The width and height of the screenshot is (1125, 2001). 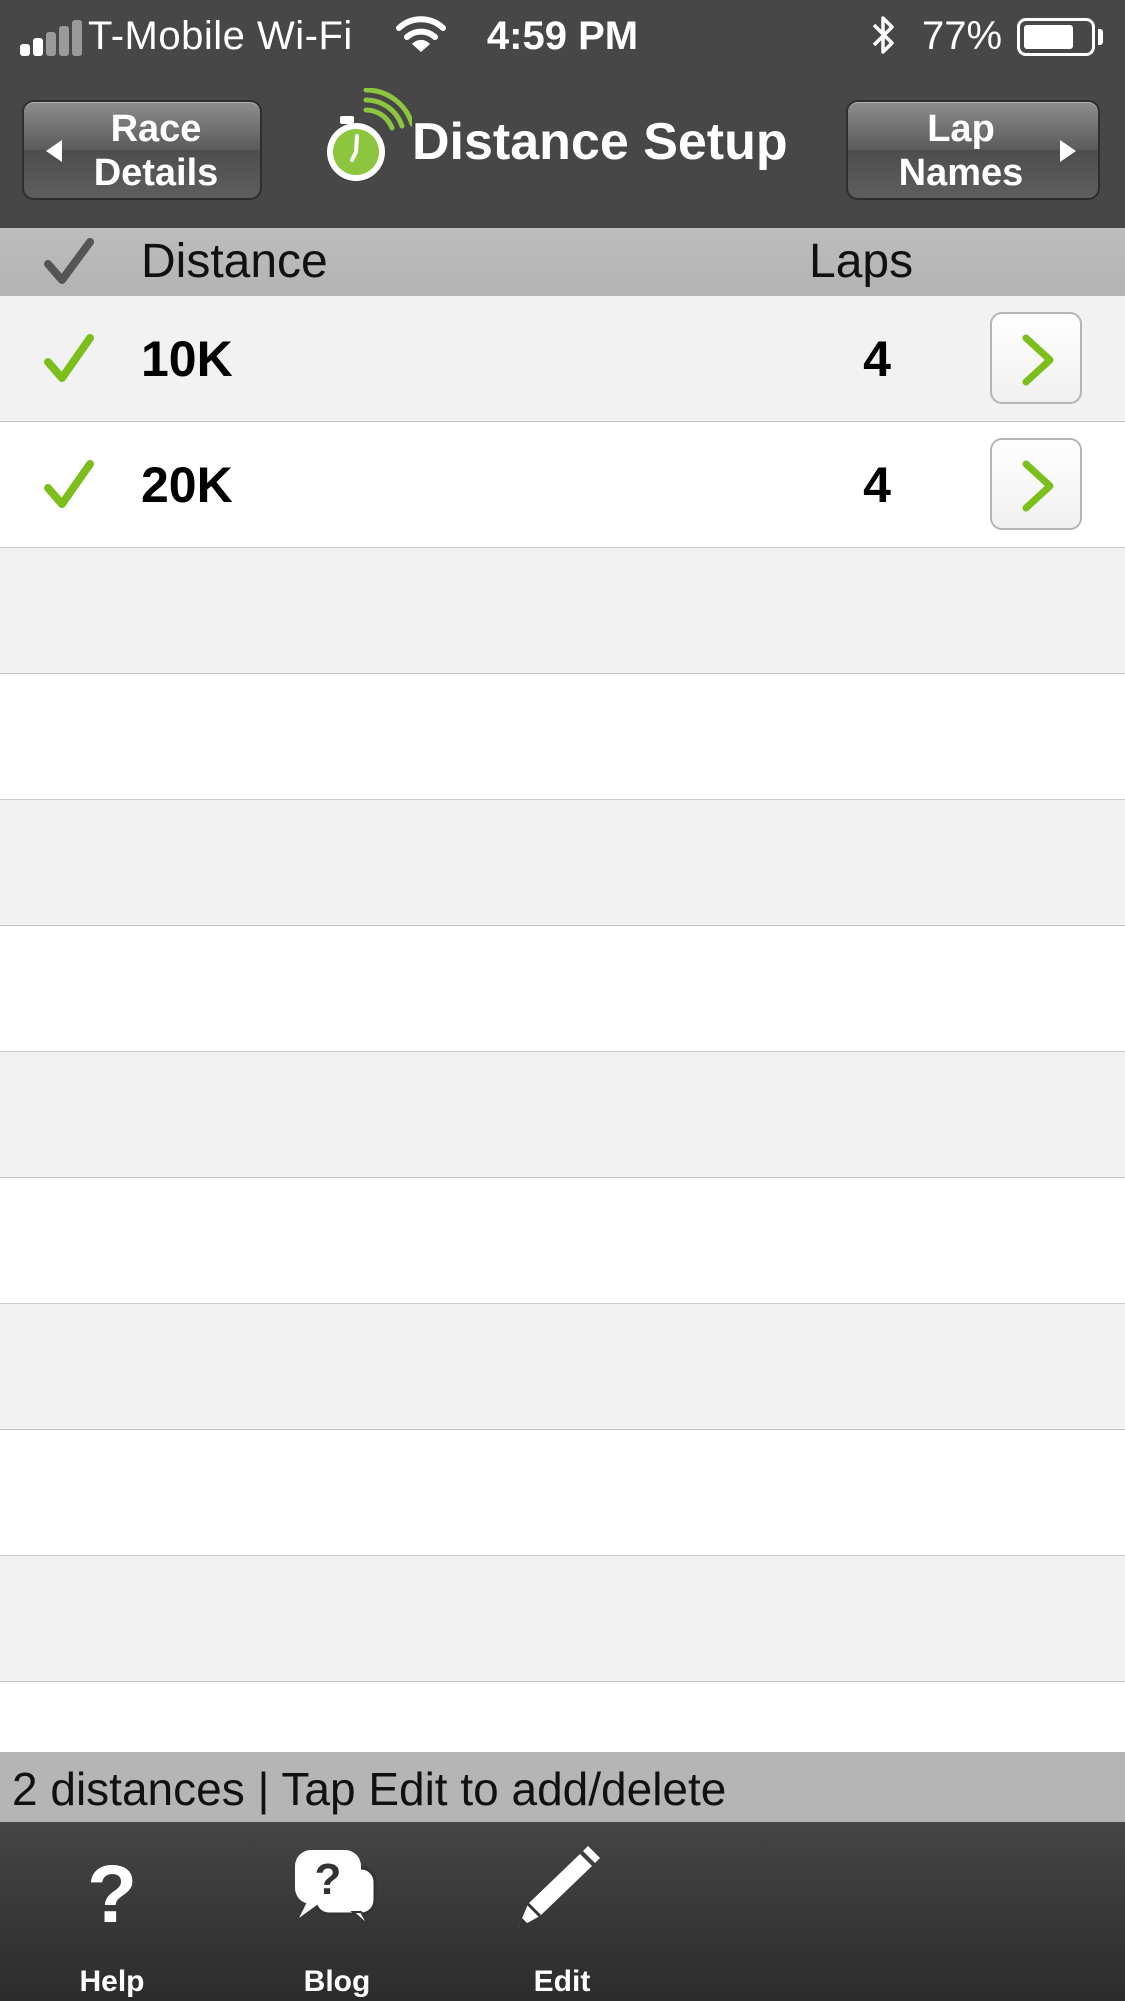 What do you see at coordinates (962, 36) in the screenshot?
I see `battery-percentage: 77%` at bounding box center [962, 36].